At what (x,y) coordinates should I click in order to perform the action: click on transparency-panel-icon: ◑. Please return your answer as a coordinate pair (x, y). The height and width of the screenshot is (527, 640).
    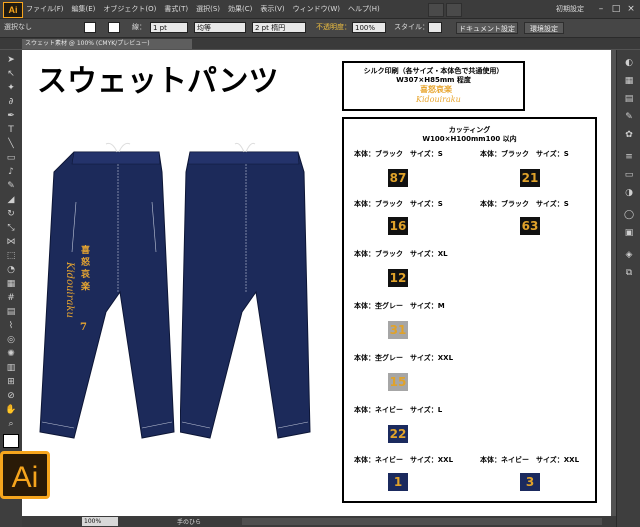
    Looking at the image, I should click on (629, 193).